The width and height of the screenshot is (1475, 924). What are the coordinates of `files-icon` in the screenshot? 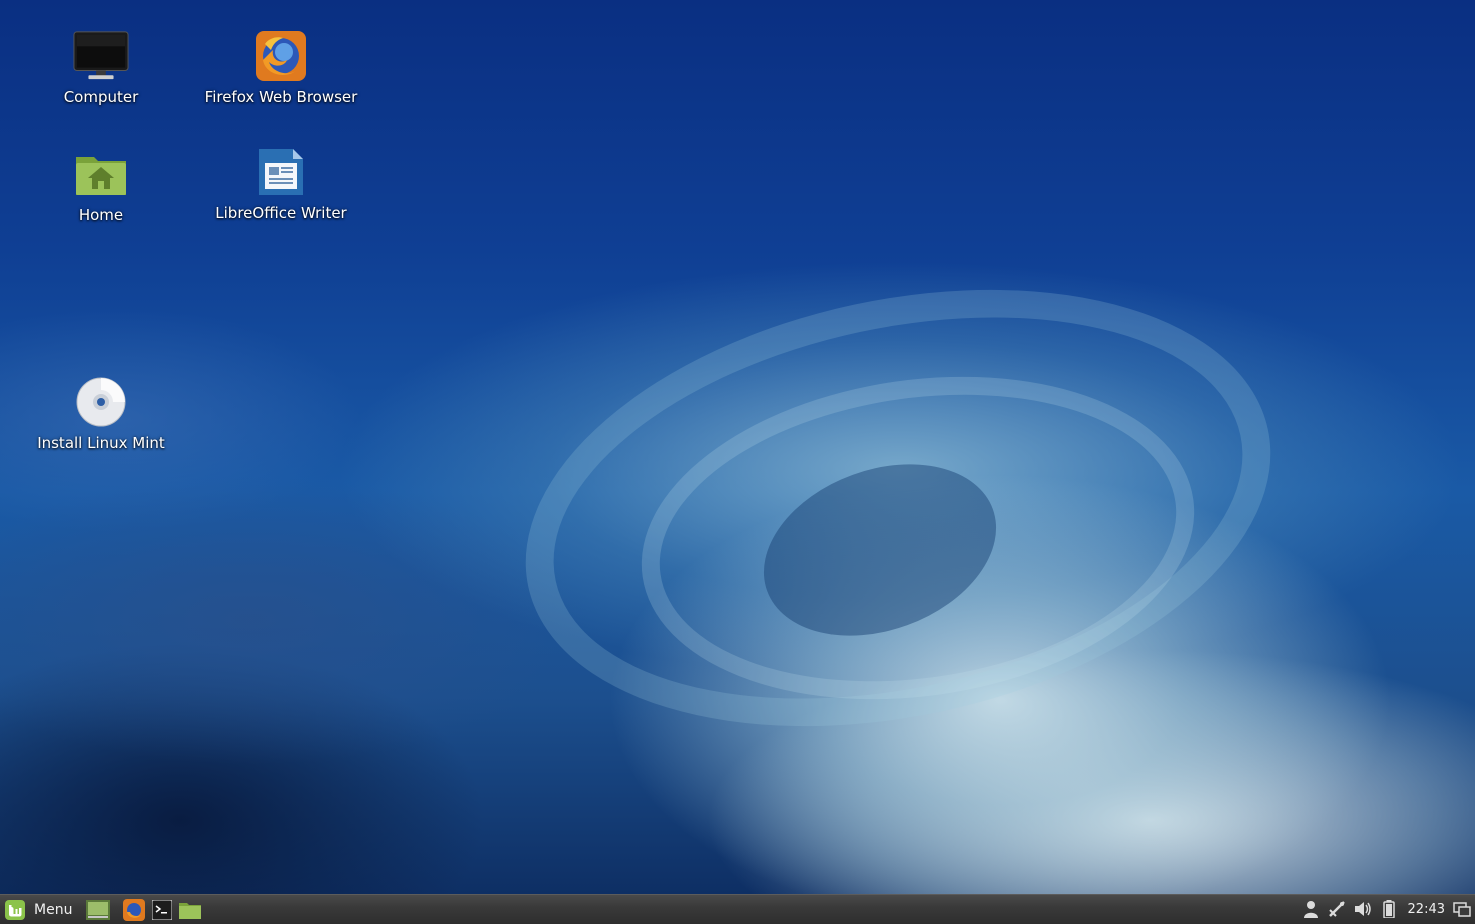 It's located at (190, 910).